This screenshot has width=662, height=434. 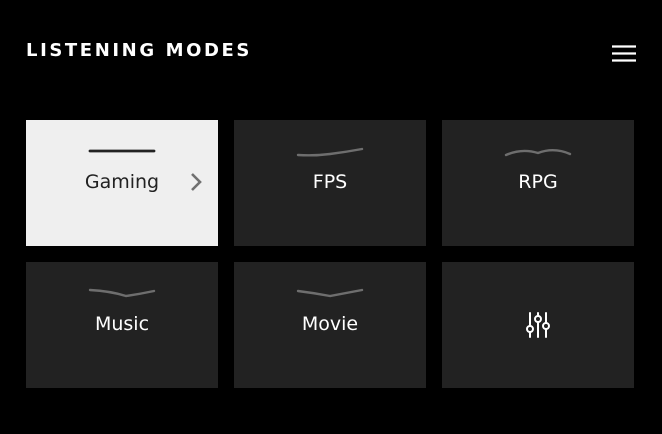 I want to click on mode-tile-gaming: Gaming, so click(x=122, y=183).